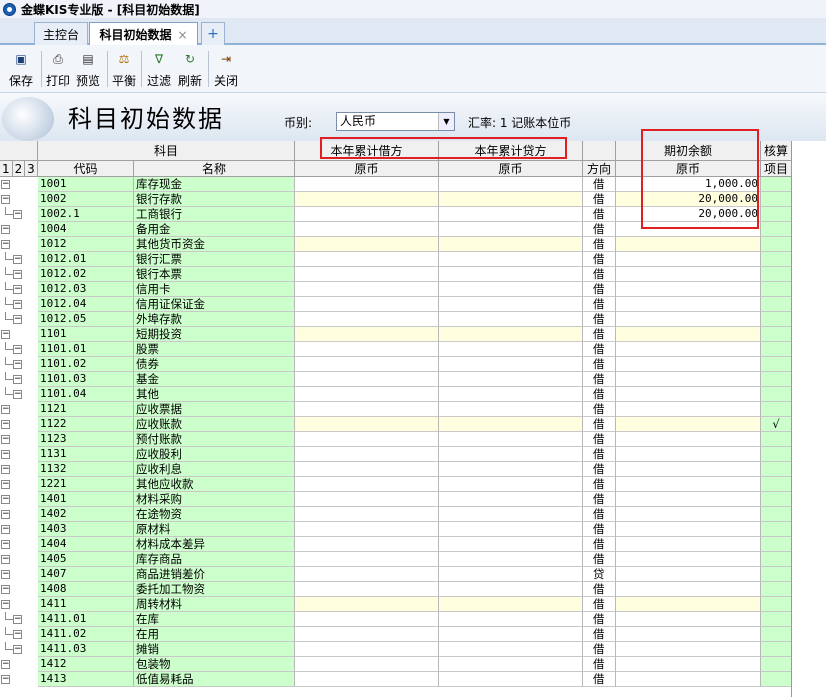 This screenshot has height=697, width=826. I want to click on close-button: ⇥关闭, so click(226, 71).